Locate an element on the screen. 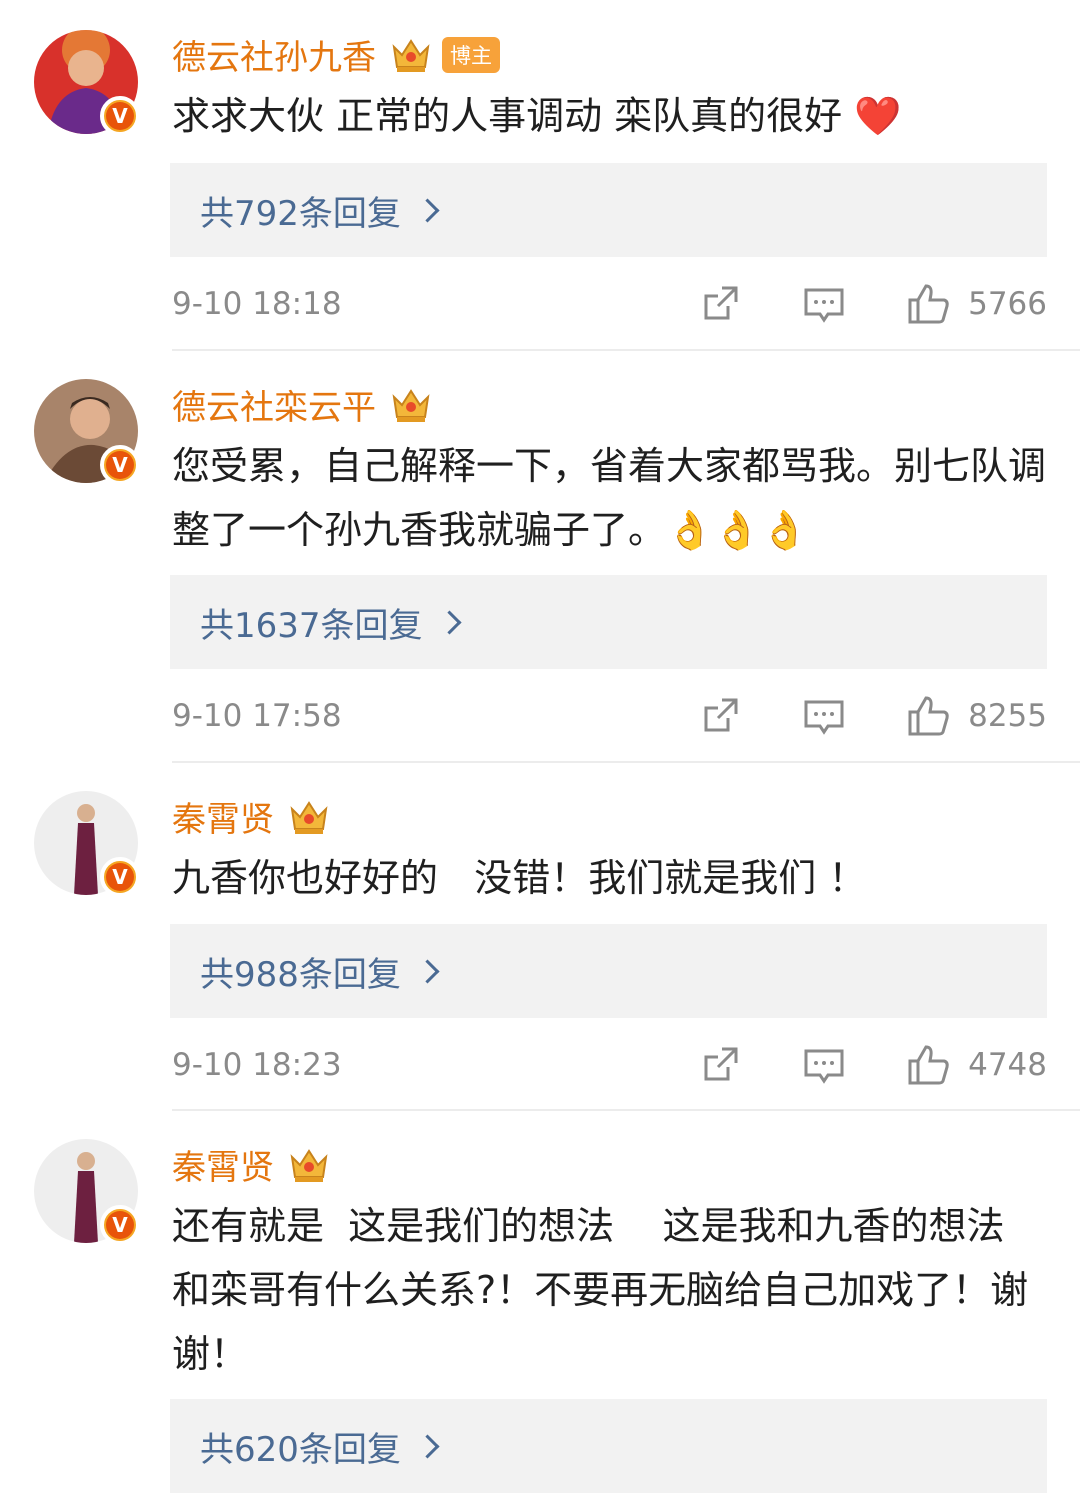 The height and width of the screenshot is (1498, 1080). action-bar: 5766 is located at coordinates (872, 304).